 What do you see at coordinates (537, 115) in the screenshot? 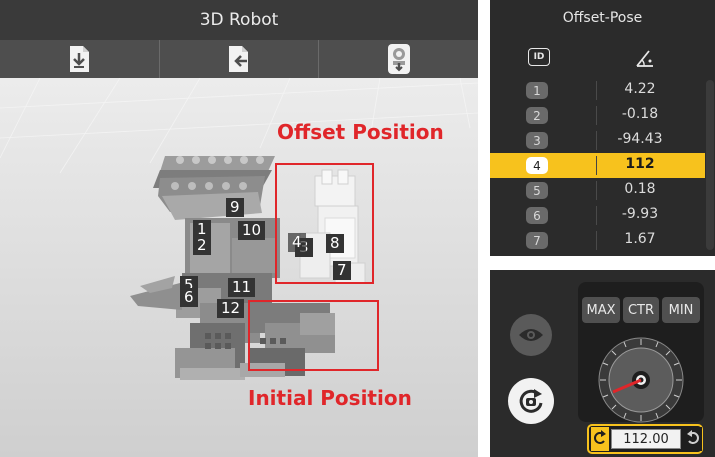
I see `pose-id: 2` at bounding box center [537, 115].